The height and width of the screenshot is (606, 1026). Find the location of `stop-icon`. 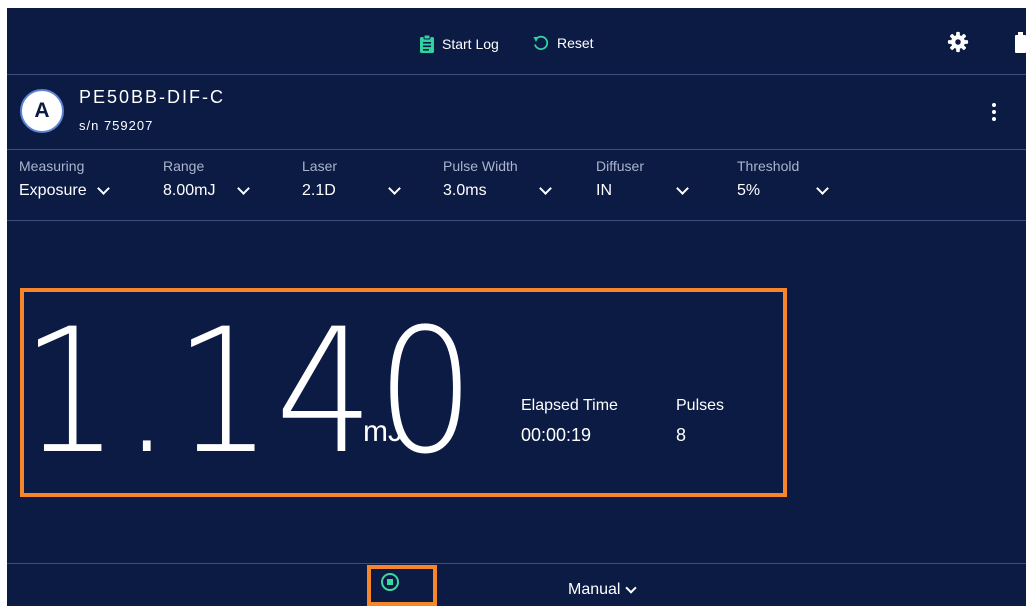

stop-icon is located at coordinates (390, 582).